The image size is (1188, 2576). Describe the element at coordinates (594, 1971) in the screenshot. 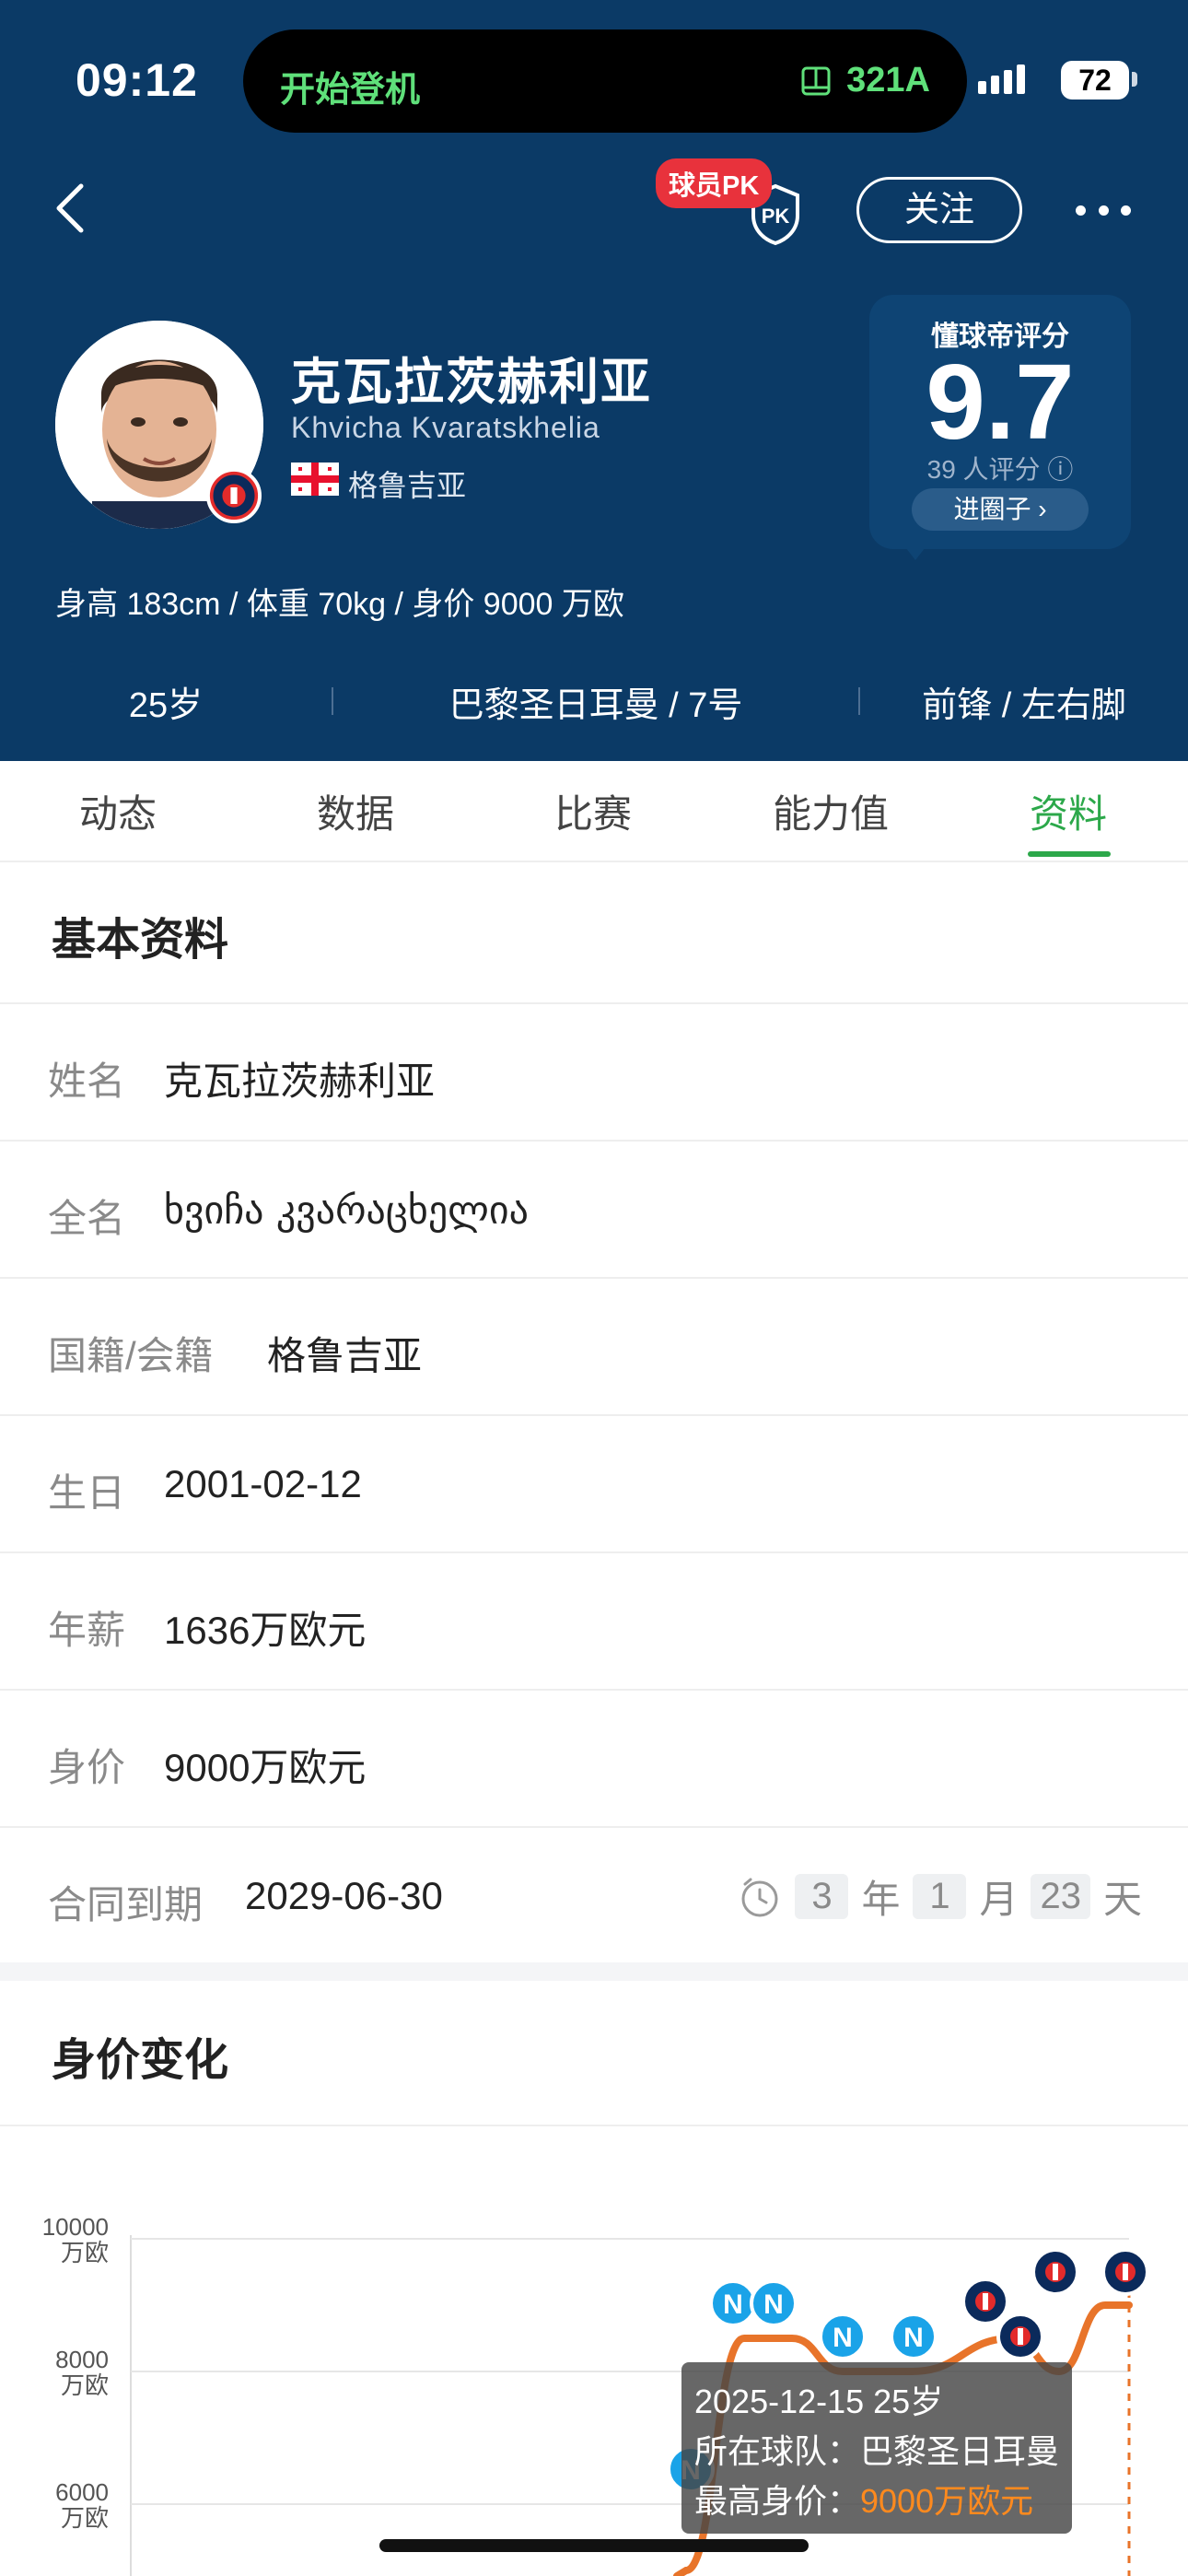

I see `section-divider` at that location.